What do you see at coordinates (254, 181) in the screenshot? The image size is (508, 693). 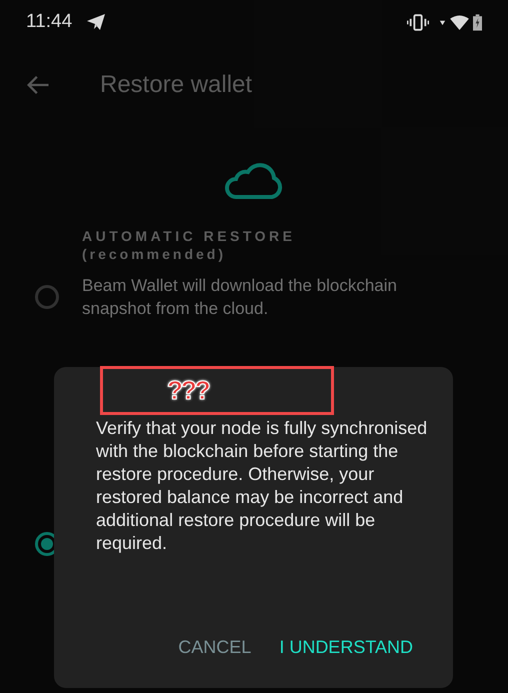 I see `cloud-icon` at bounding box center [254, 181].